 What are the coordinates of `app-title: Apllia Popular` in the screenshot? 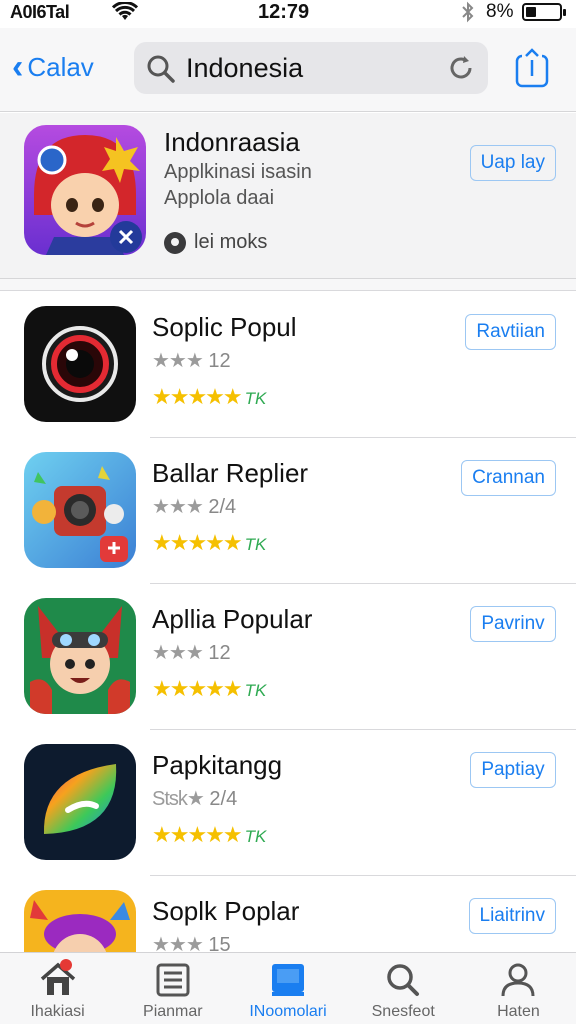 It's located at (232, 619).